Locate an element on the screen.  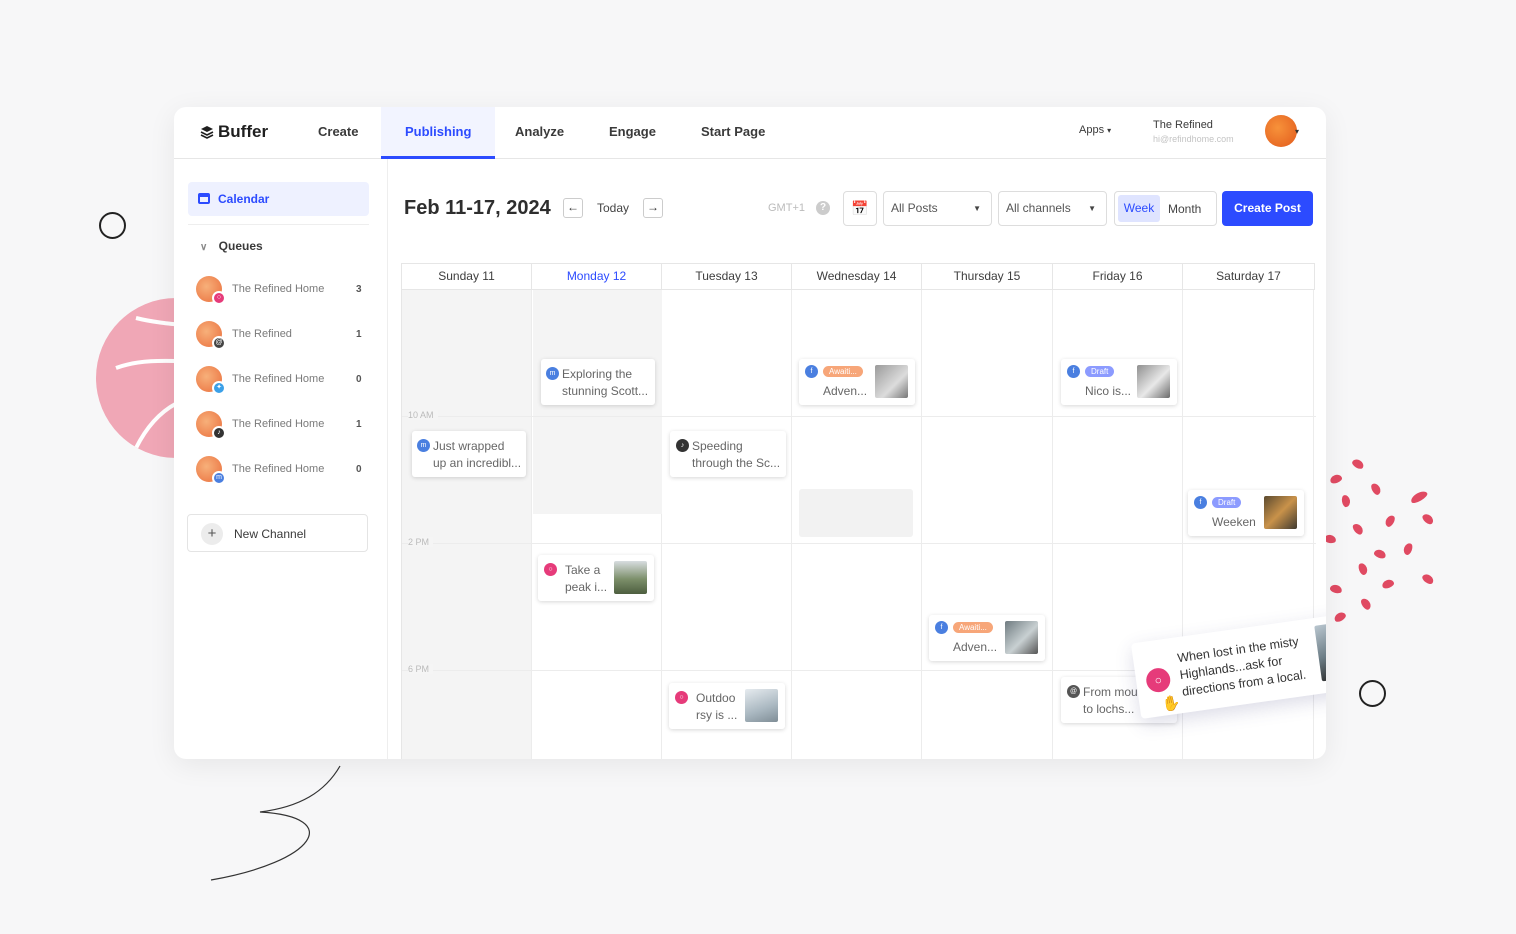
day-column-sunday is located at coordinates (467, 524).